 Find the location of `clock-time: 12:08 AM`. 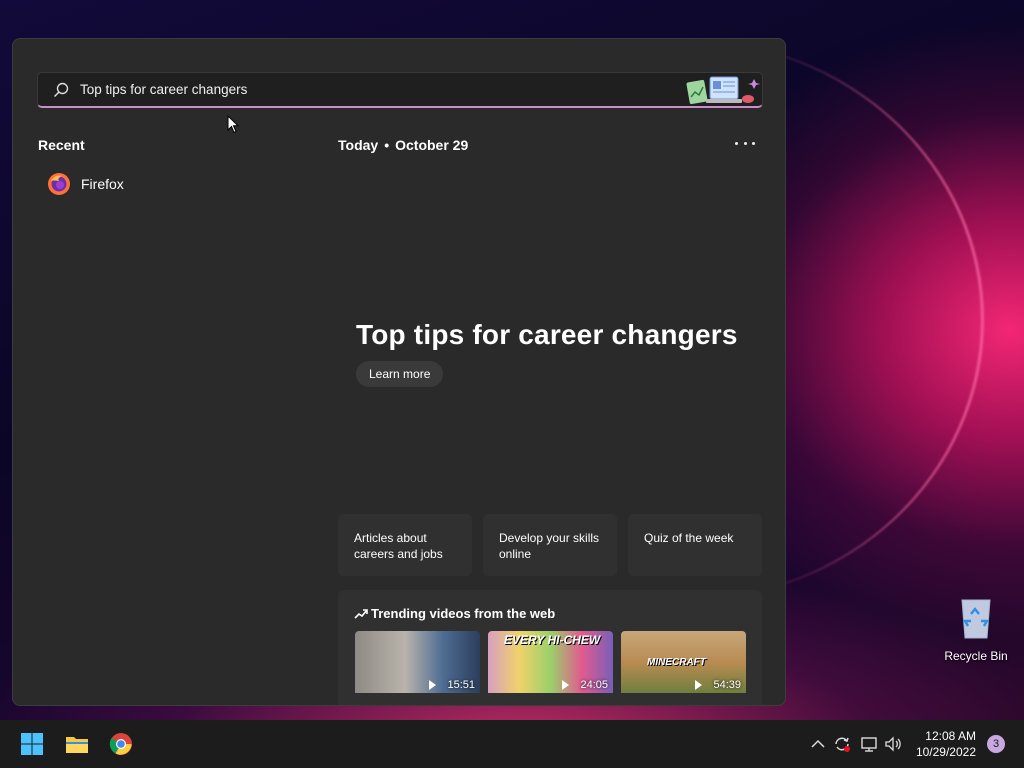

clock-time: 12:08 AM is located at coordinates (950, 736).